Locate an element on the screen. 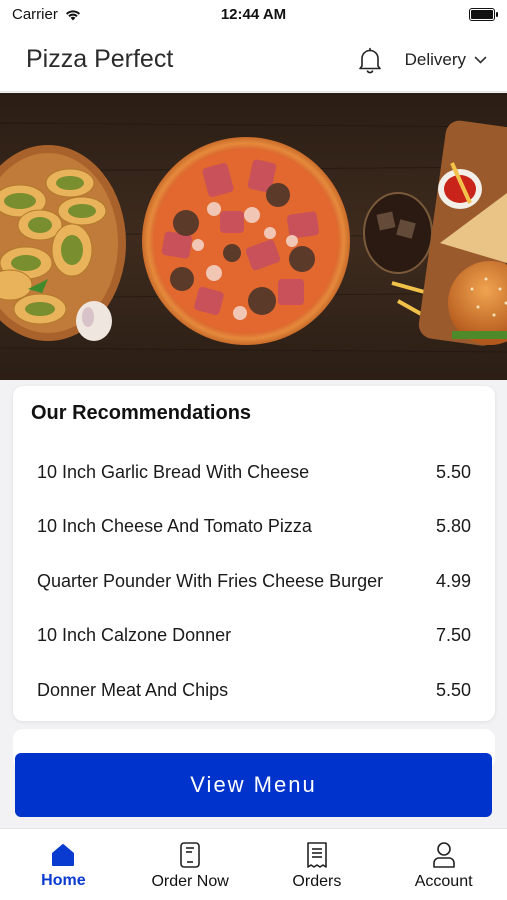  delivery-label: Delivery is located at coordinates (435, 59).